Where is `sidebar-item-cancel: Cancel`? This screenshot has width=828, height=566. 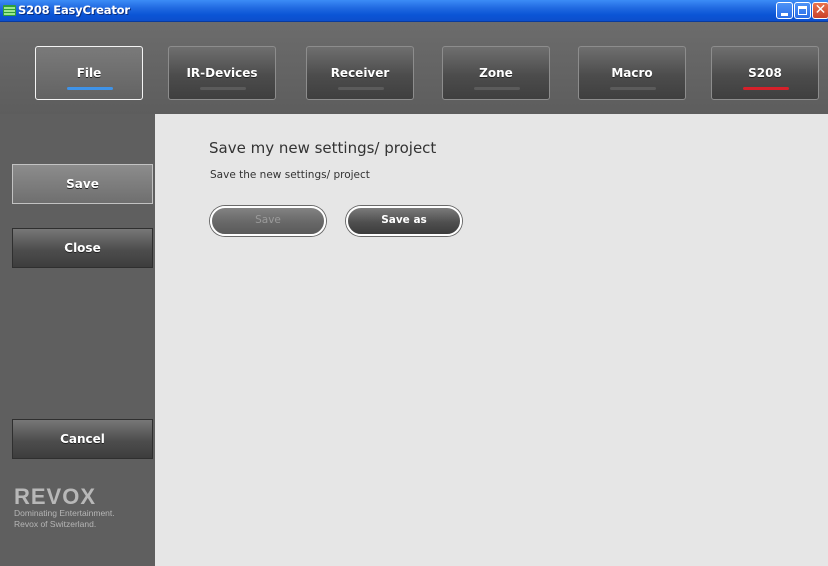
sidebar-item-cancel: Cancel is located at coordinates (82, 439).